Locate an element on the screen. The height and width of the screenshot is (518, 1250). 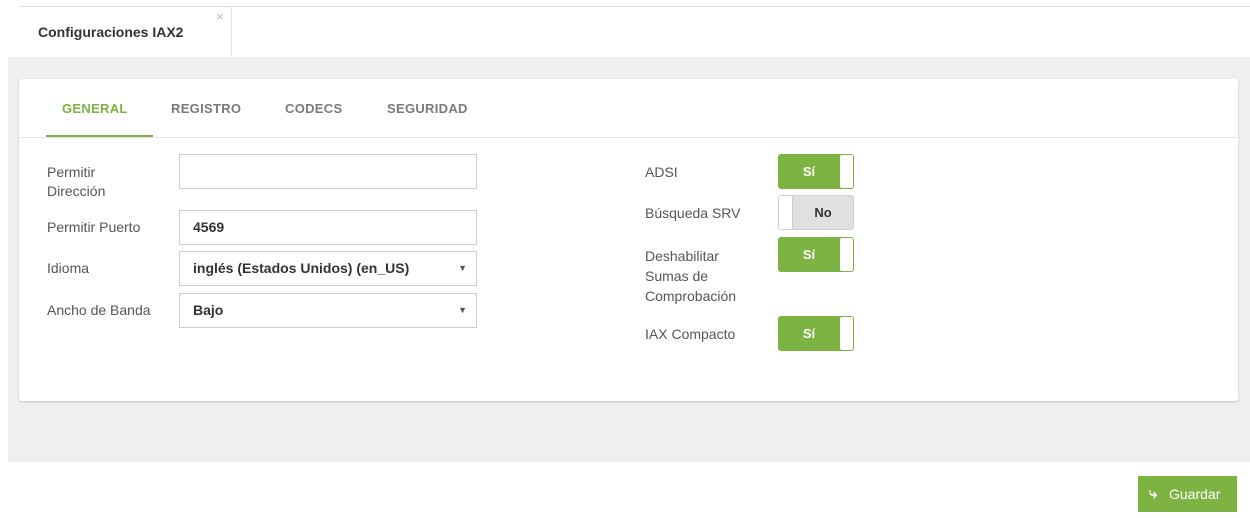
srv-lookup-label: Búsqueda SRV is located at coordinates (693, 213).